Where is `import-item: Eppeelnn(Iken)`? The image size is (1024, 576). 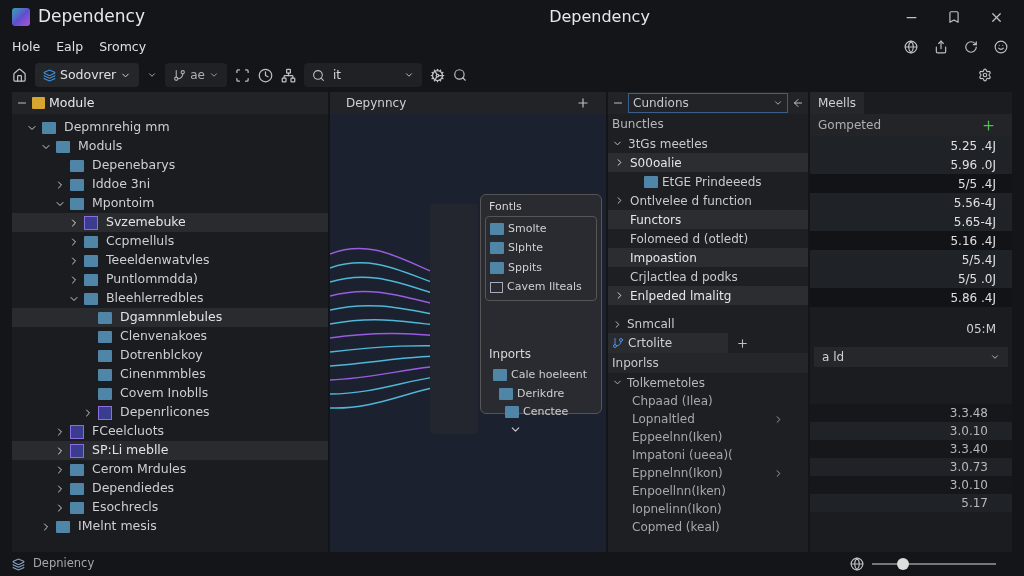
import-item: Eppeelnn(Iken) is located at coordinates (708, 437).